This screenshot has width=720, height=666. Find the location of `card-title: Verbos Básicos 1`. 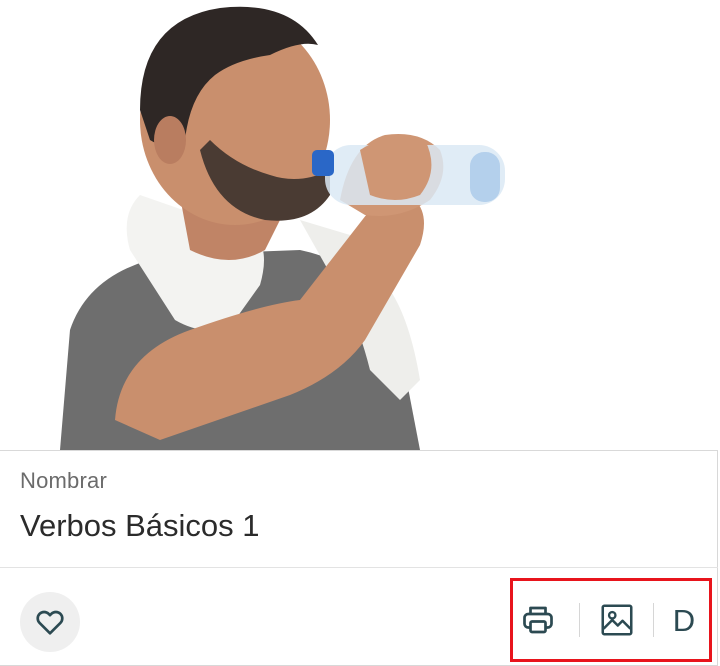

card-title: Verbos Básicos 1 is located at coordinates (140, 526).